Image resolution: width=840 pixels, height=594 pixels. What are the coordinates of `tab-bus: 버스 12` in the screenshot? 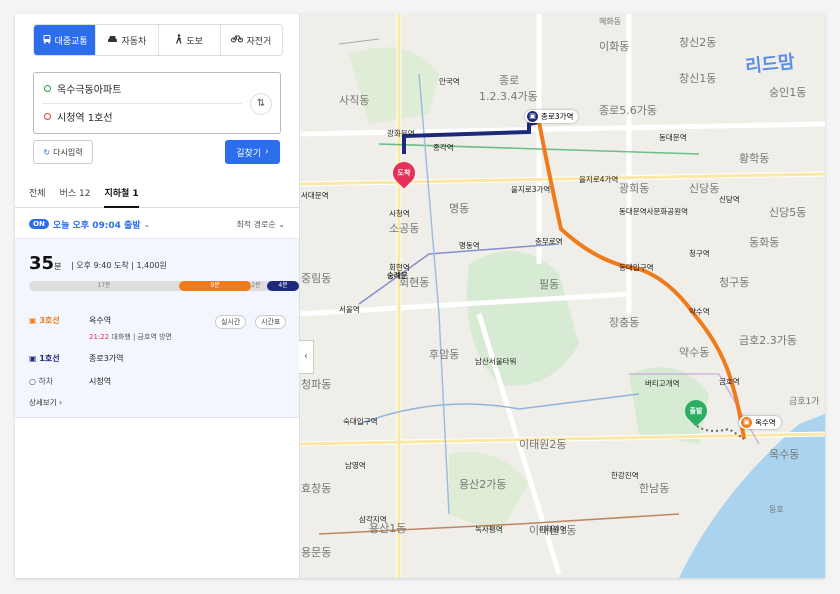 It's located at (75, 196).